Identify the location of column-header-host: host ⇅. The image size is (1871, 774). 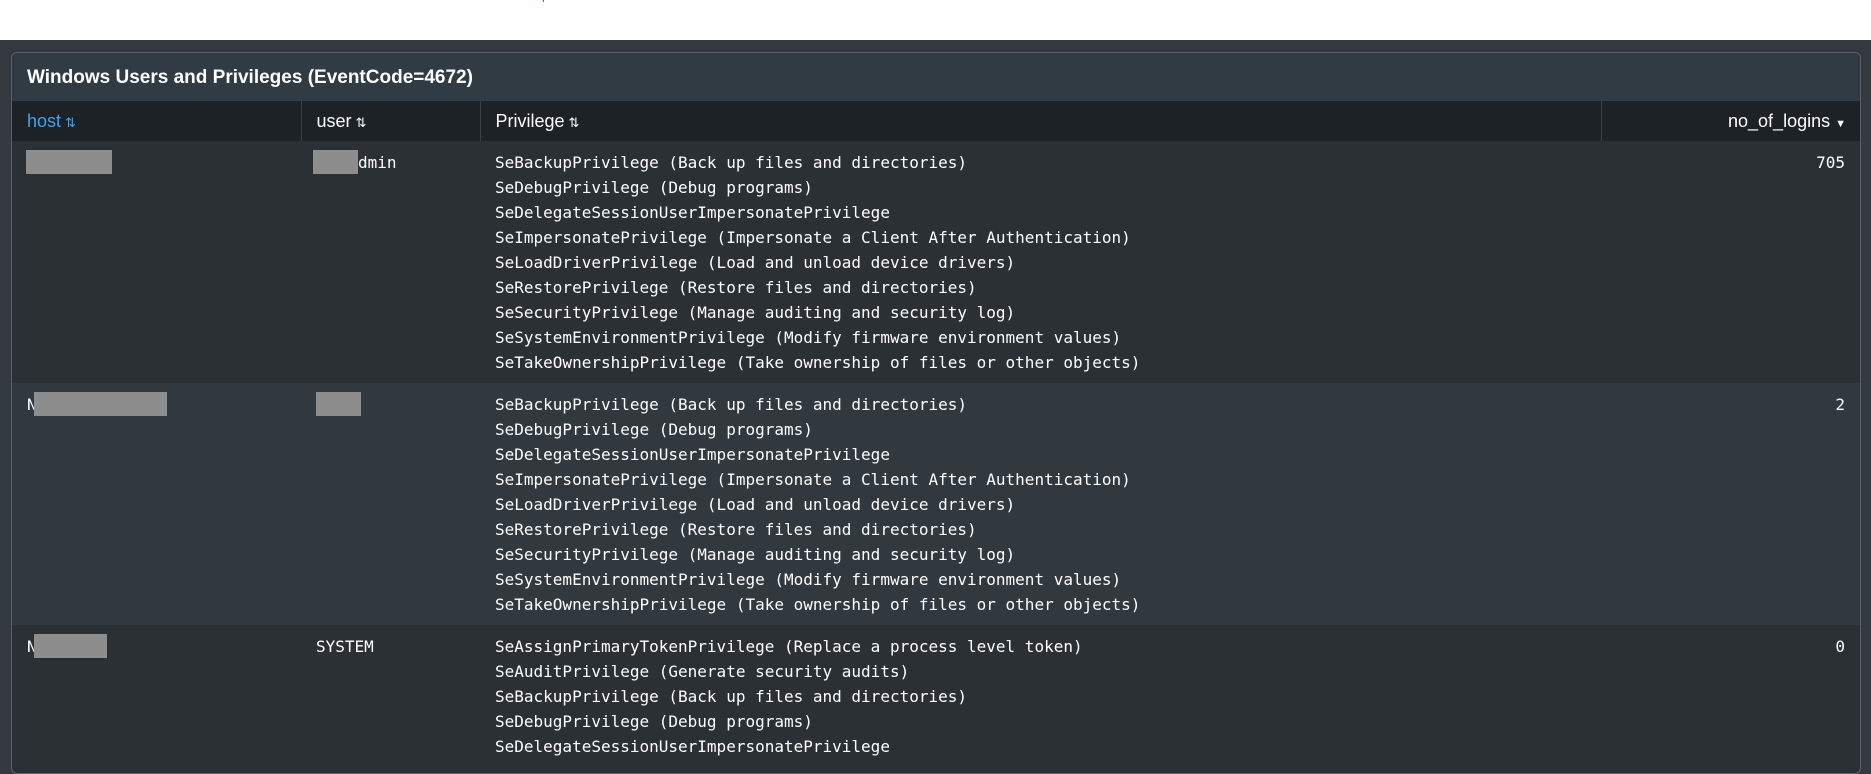
(157, 121).